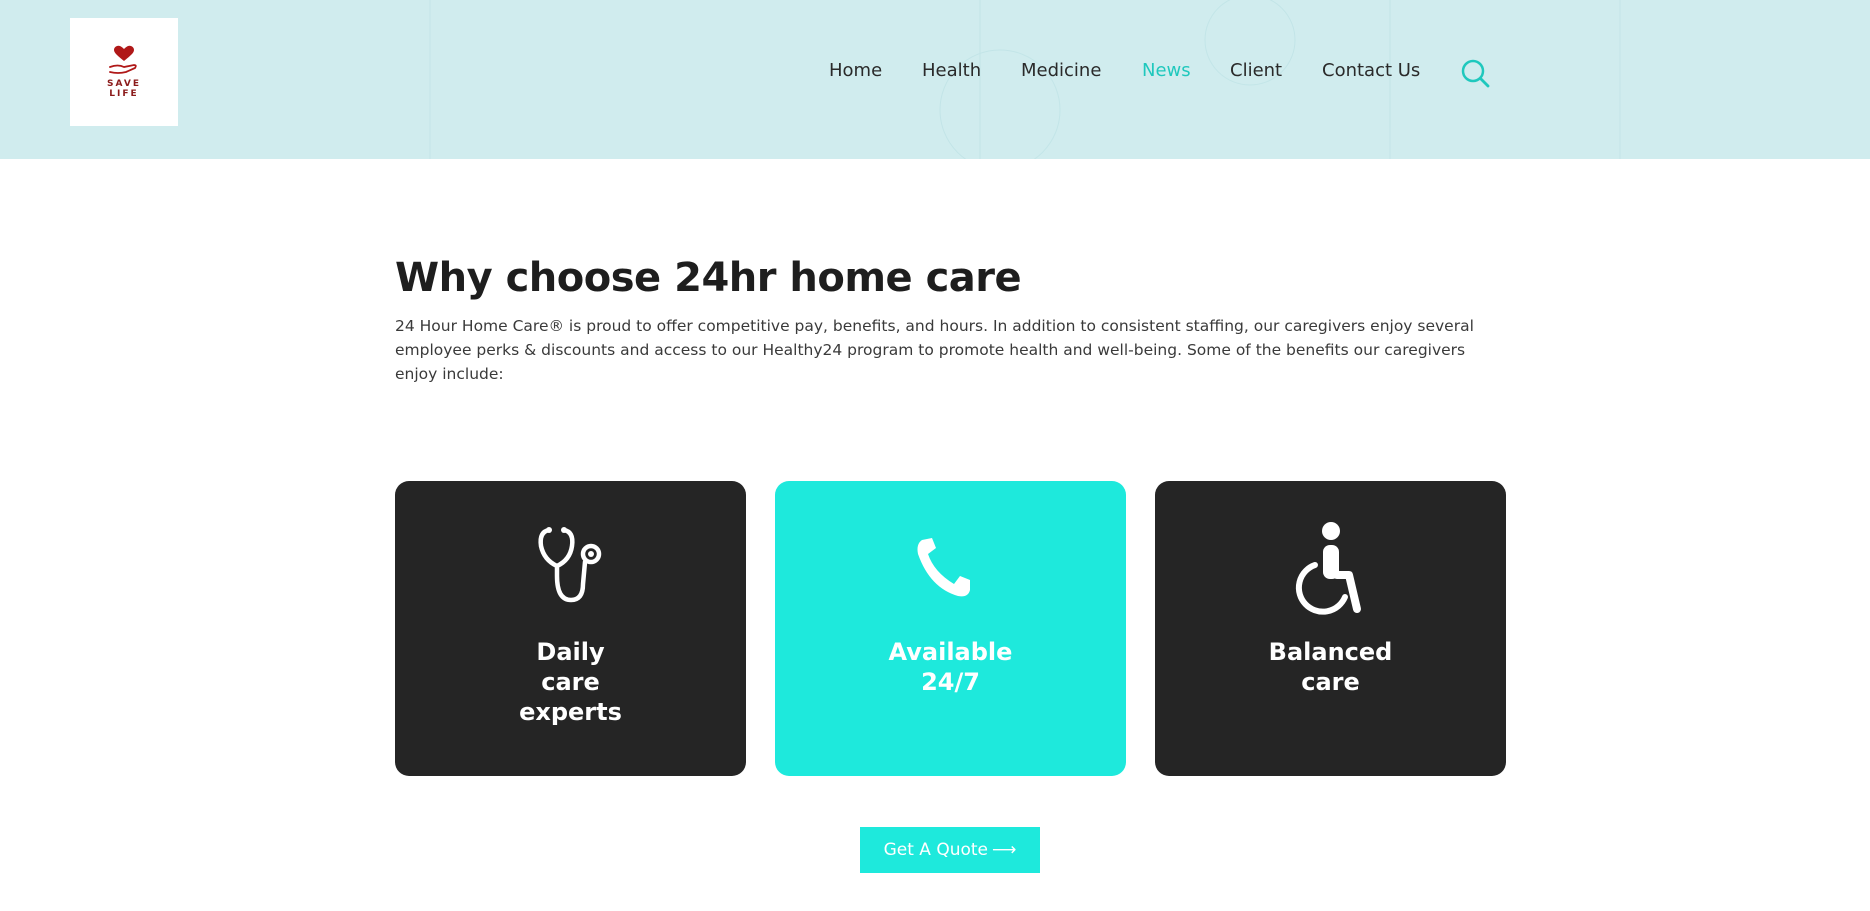 This screenshot has height=911, width=1870. What do you see at coordinates (1004, 850) in the screenshot?
I see `arrow-right-icon: ⟶` at bounding box center [1004, 850].